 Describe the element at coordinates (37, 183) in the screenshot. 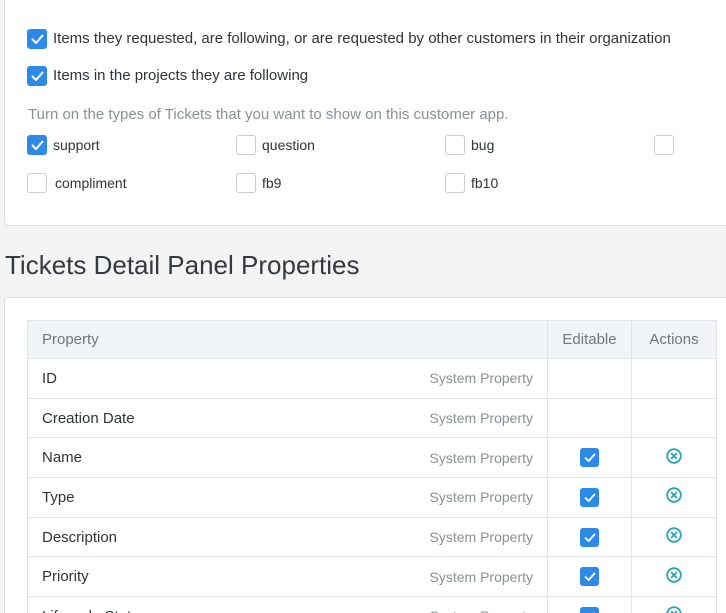

I see `ticket-type-compliment-checkbox` at that location.